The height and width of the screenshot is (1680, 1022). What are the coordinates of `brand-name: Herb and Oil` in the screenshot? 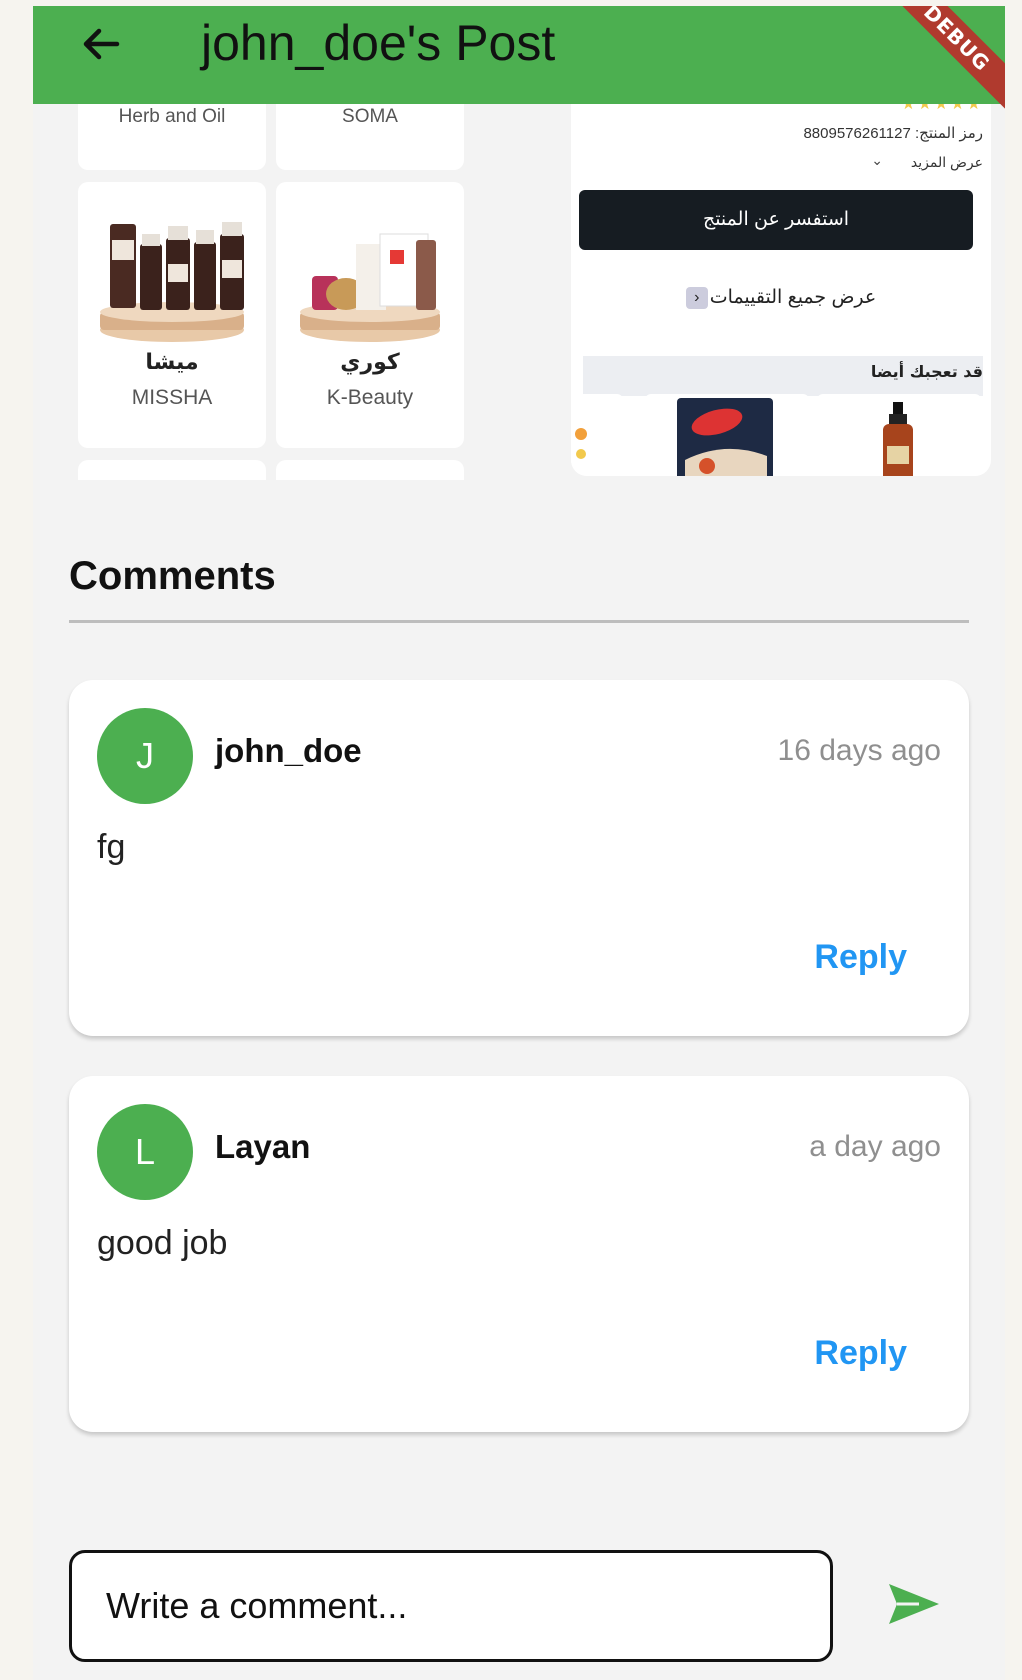 It's located at (172, 116).